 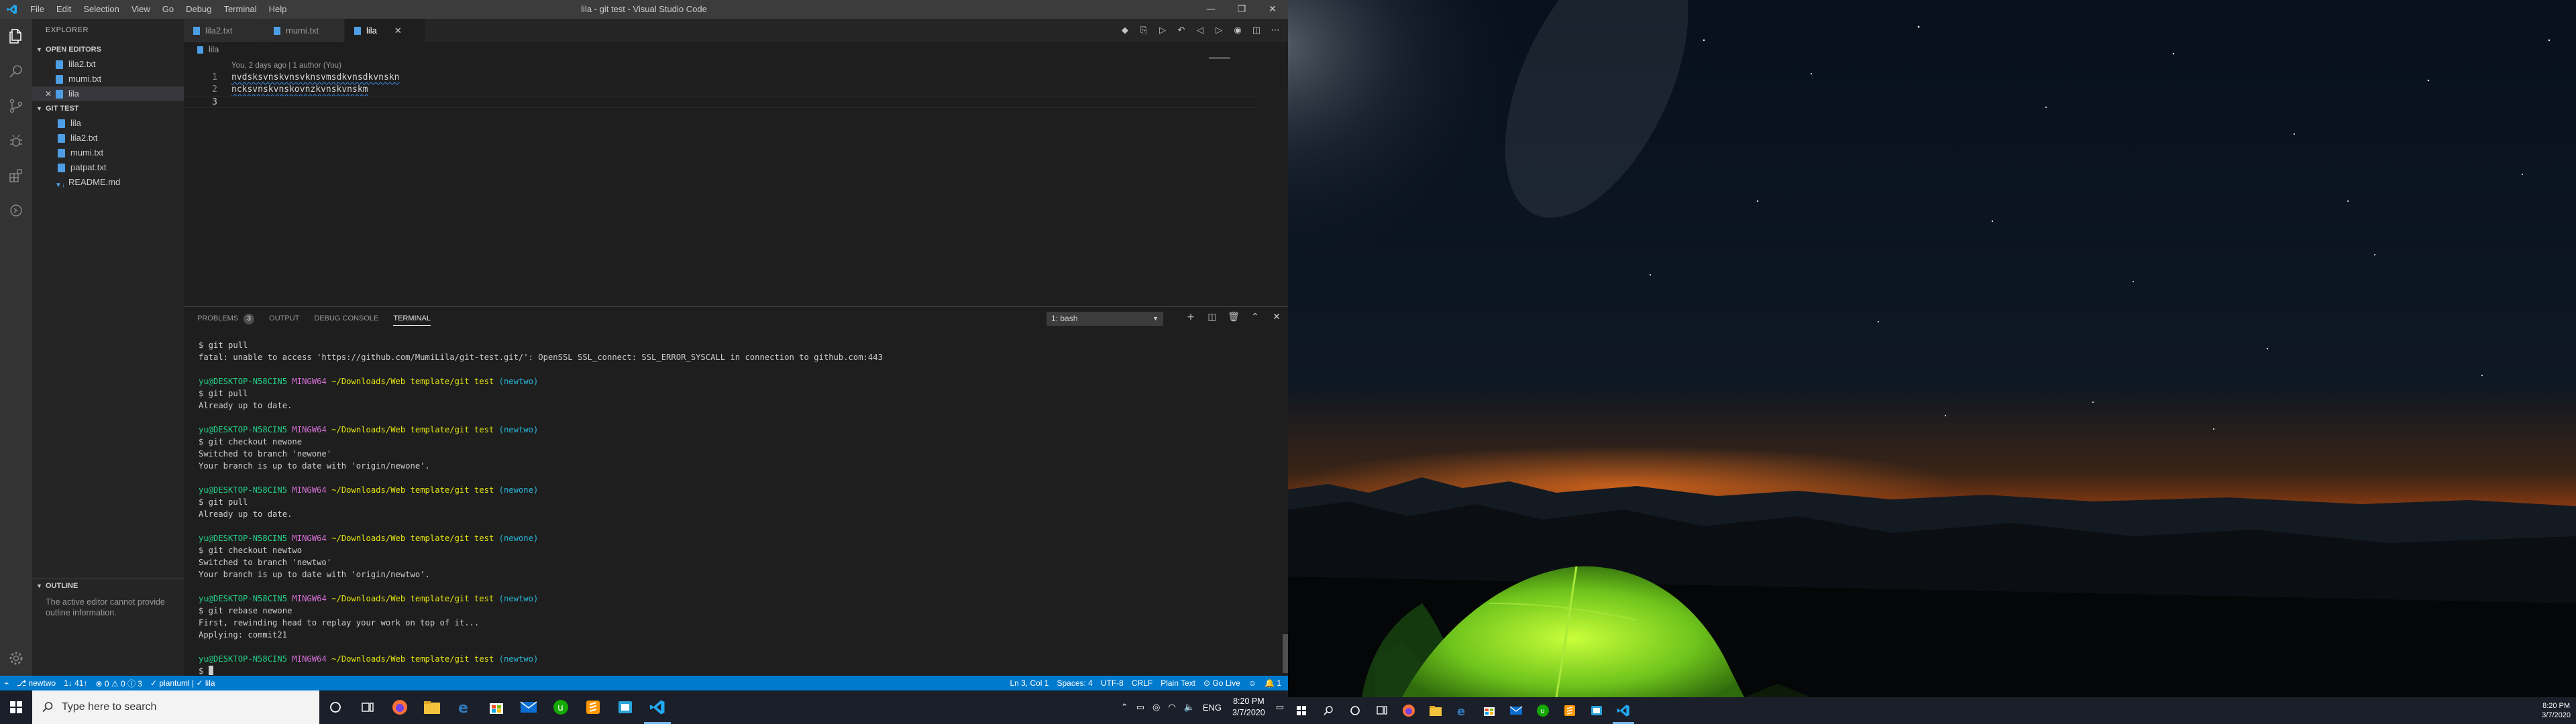 I want to click on terminal-select: 1: bash ▼, so click(x=1104, y=319).